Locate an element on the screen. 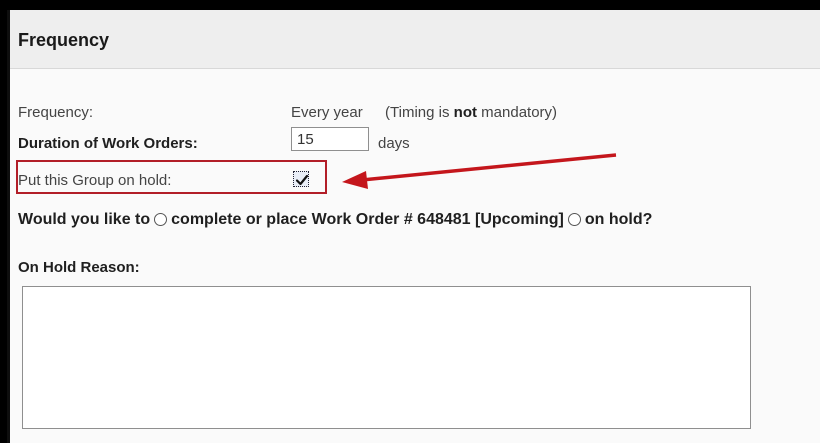 The width and height of the screenshot is (820, 443). timing-bold: not is located at coordinates (465, 112).